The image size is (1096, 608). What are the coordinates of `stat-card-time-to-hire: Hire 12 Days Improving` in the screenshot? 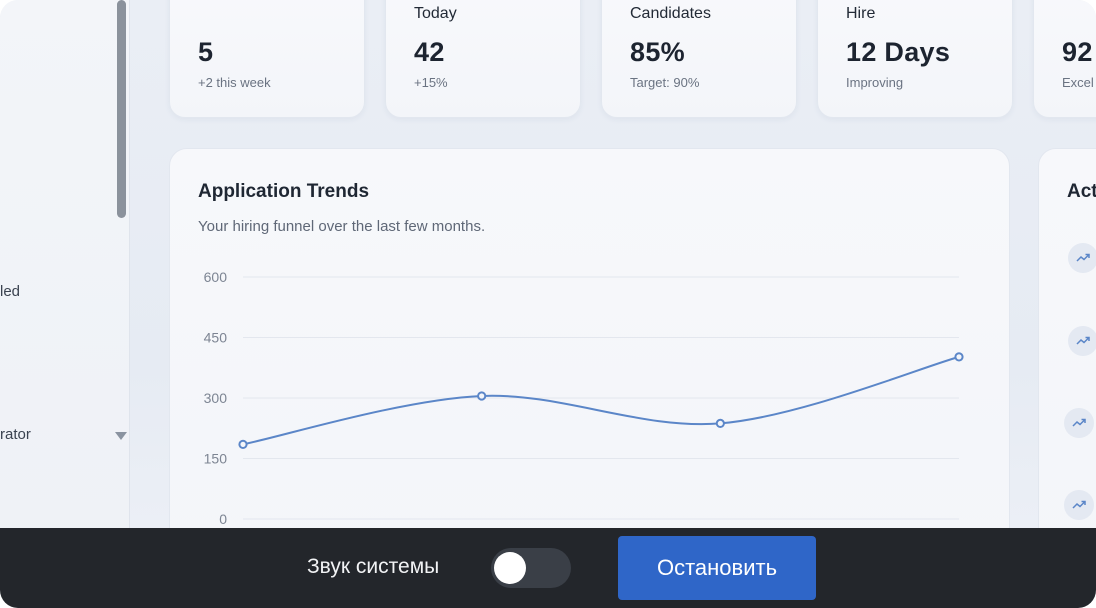 It's located at (915, 59).